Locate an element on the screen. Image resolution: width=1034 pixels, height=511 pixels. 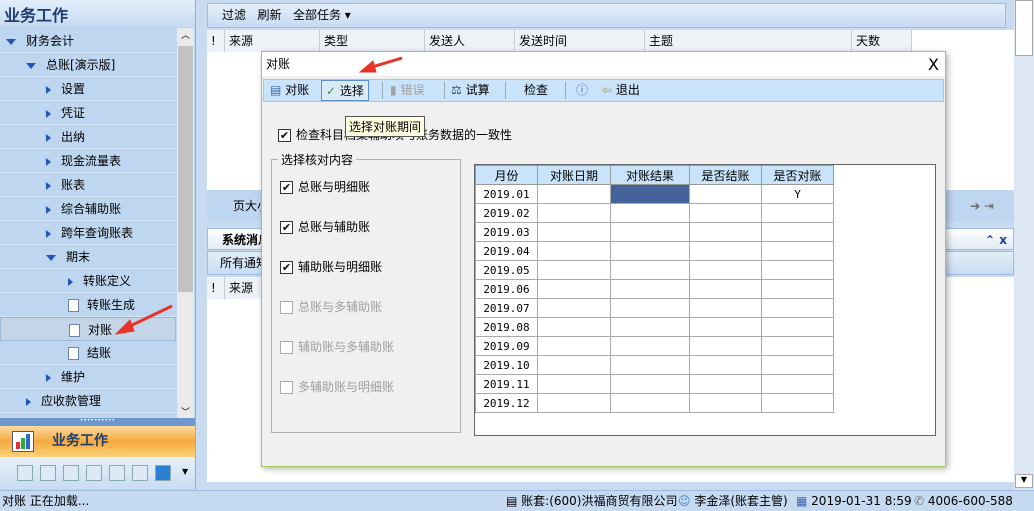
table-row: 2019.03 is located at coordinates (654, 232).